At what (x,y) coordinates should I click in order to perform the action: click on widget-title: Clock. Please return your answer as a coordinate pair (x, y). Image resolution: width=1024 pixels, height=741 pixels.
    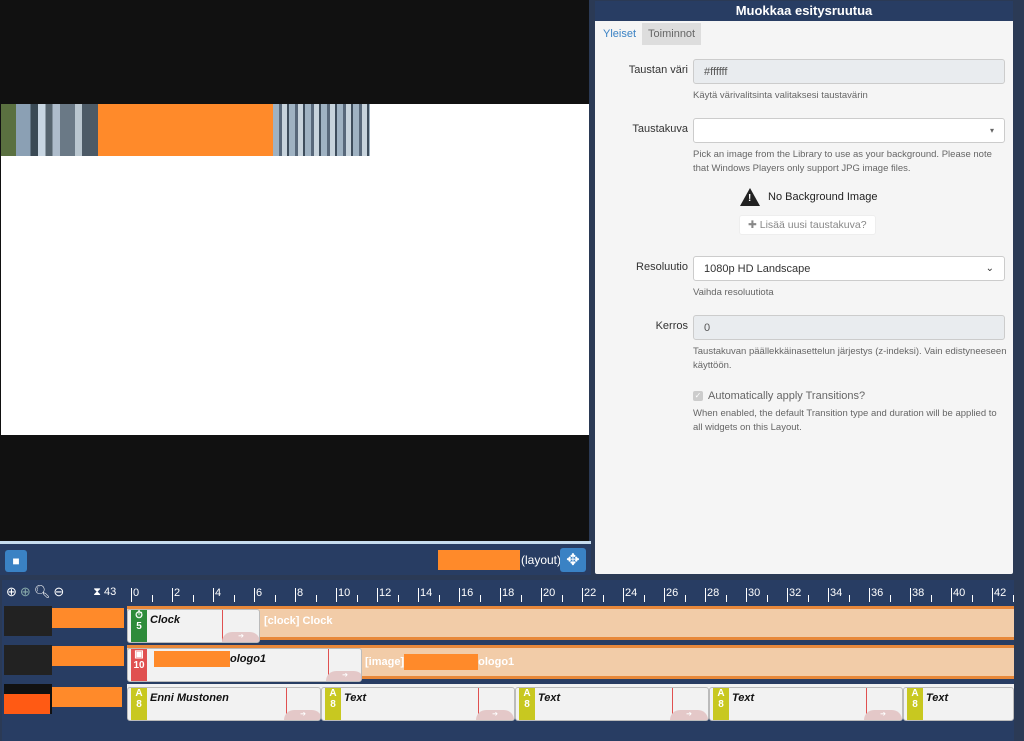
    Looking at the image, I should click on (165, 620).